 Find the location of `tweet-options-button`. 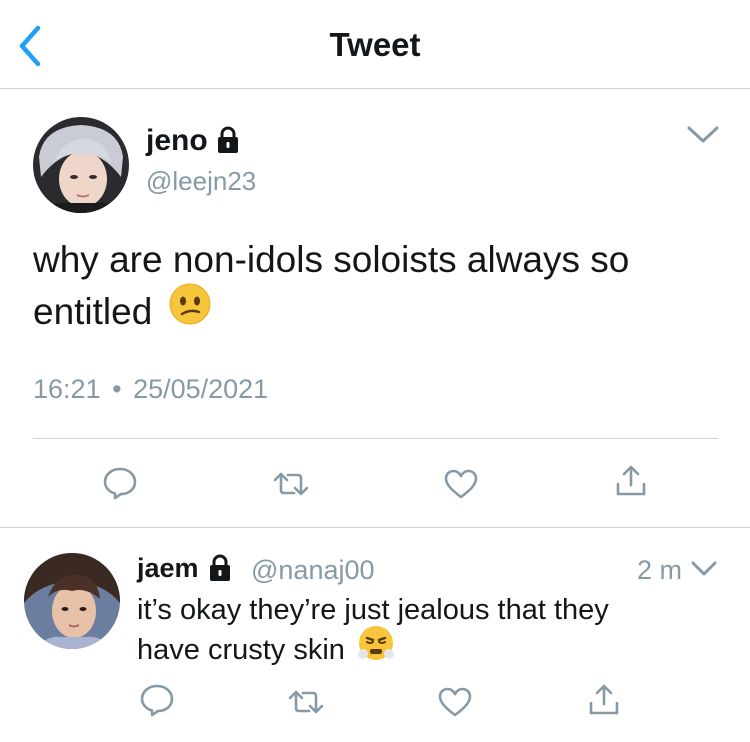

tweet-options-button is located at coordinates (703, 135).